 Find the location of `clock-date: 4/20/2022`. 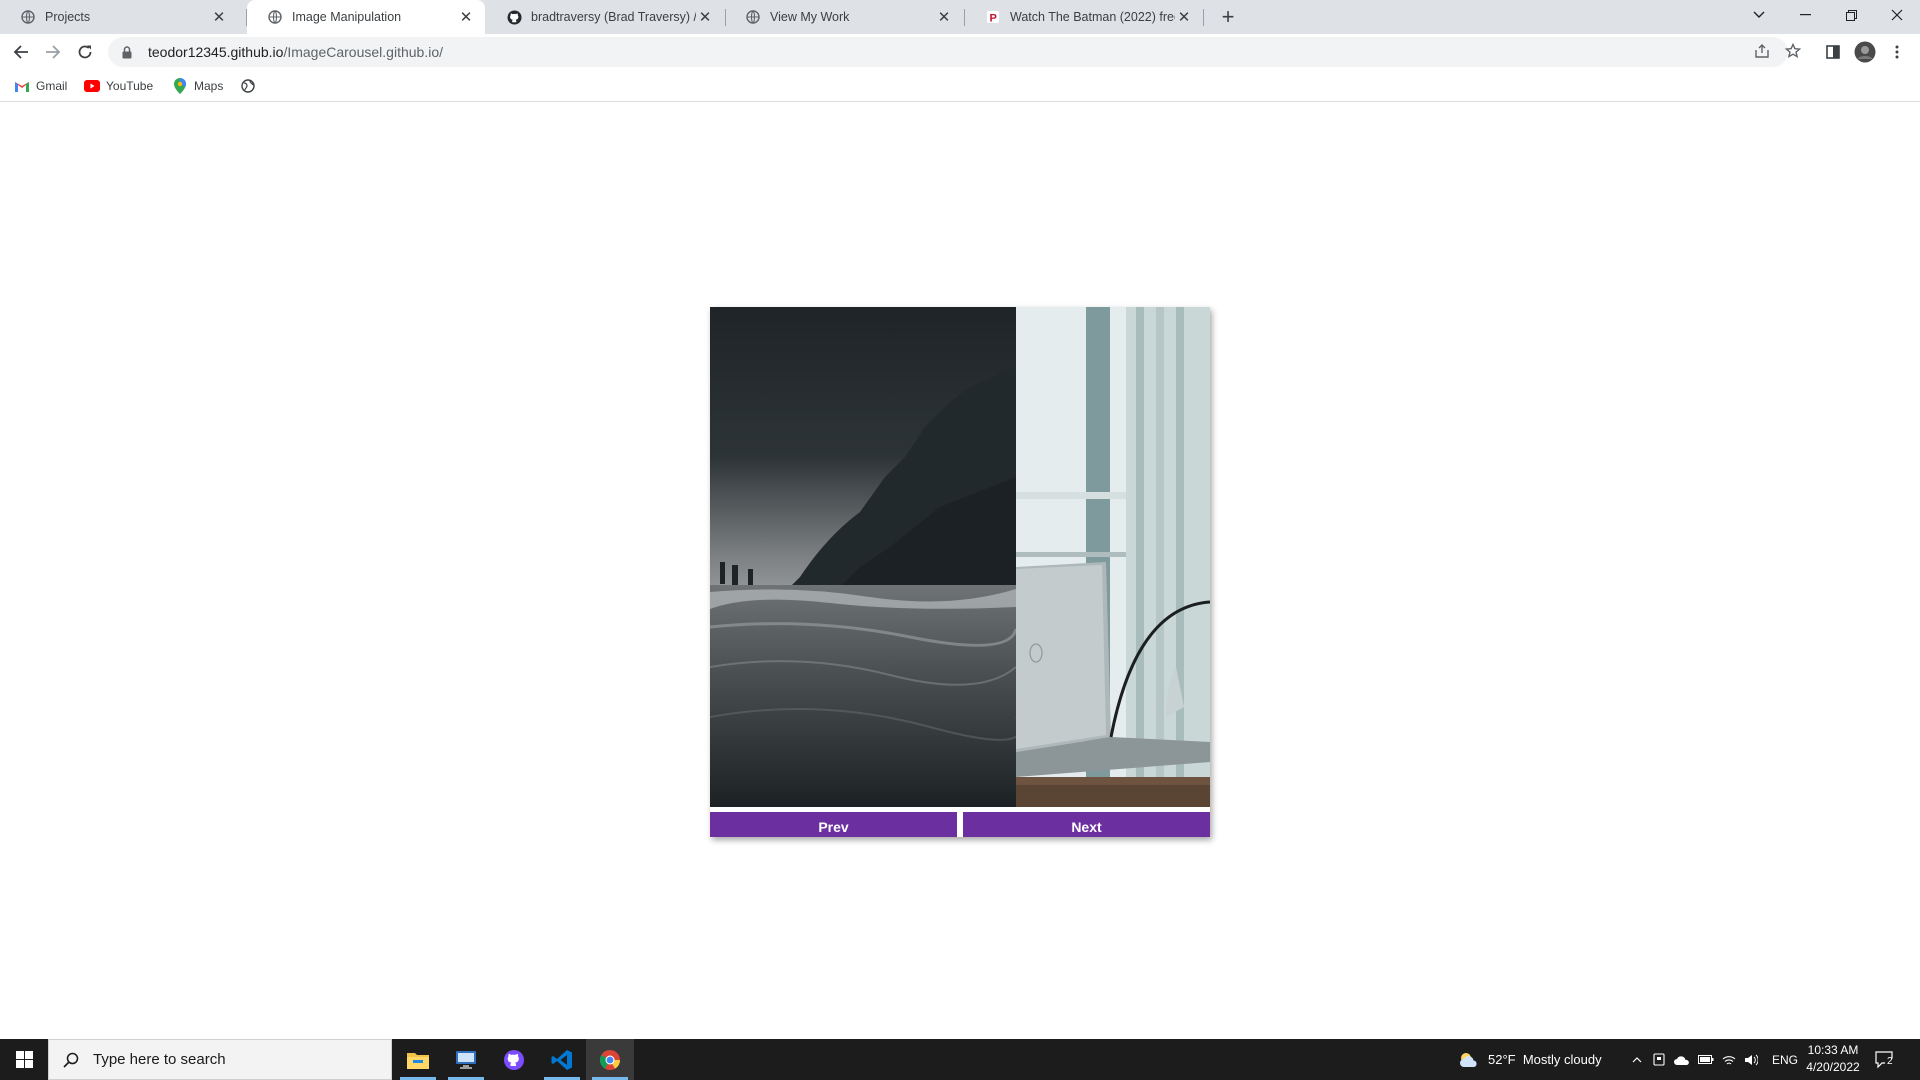

clock-date: 4/20/2022 is located at coordinates (1833, 1067).